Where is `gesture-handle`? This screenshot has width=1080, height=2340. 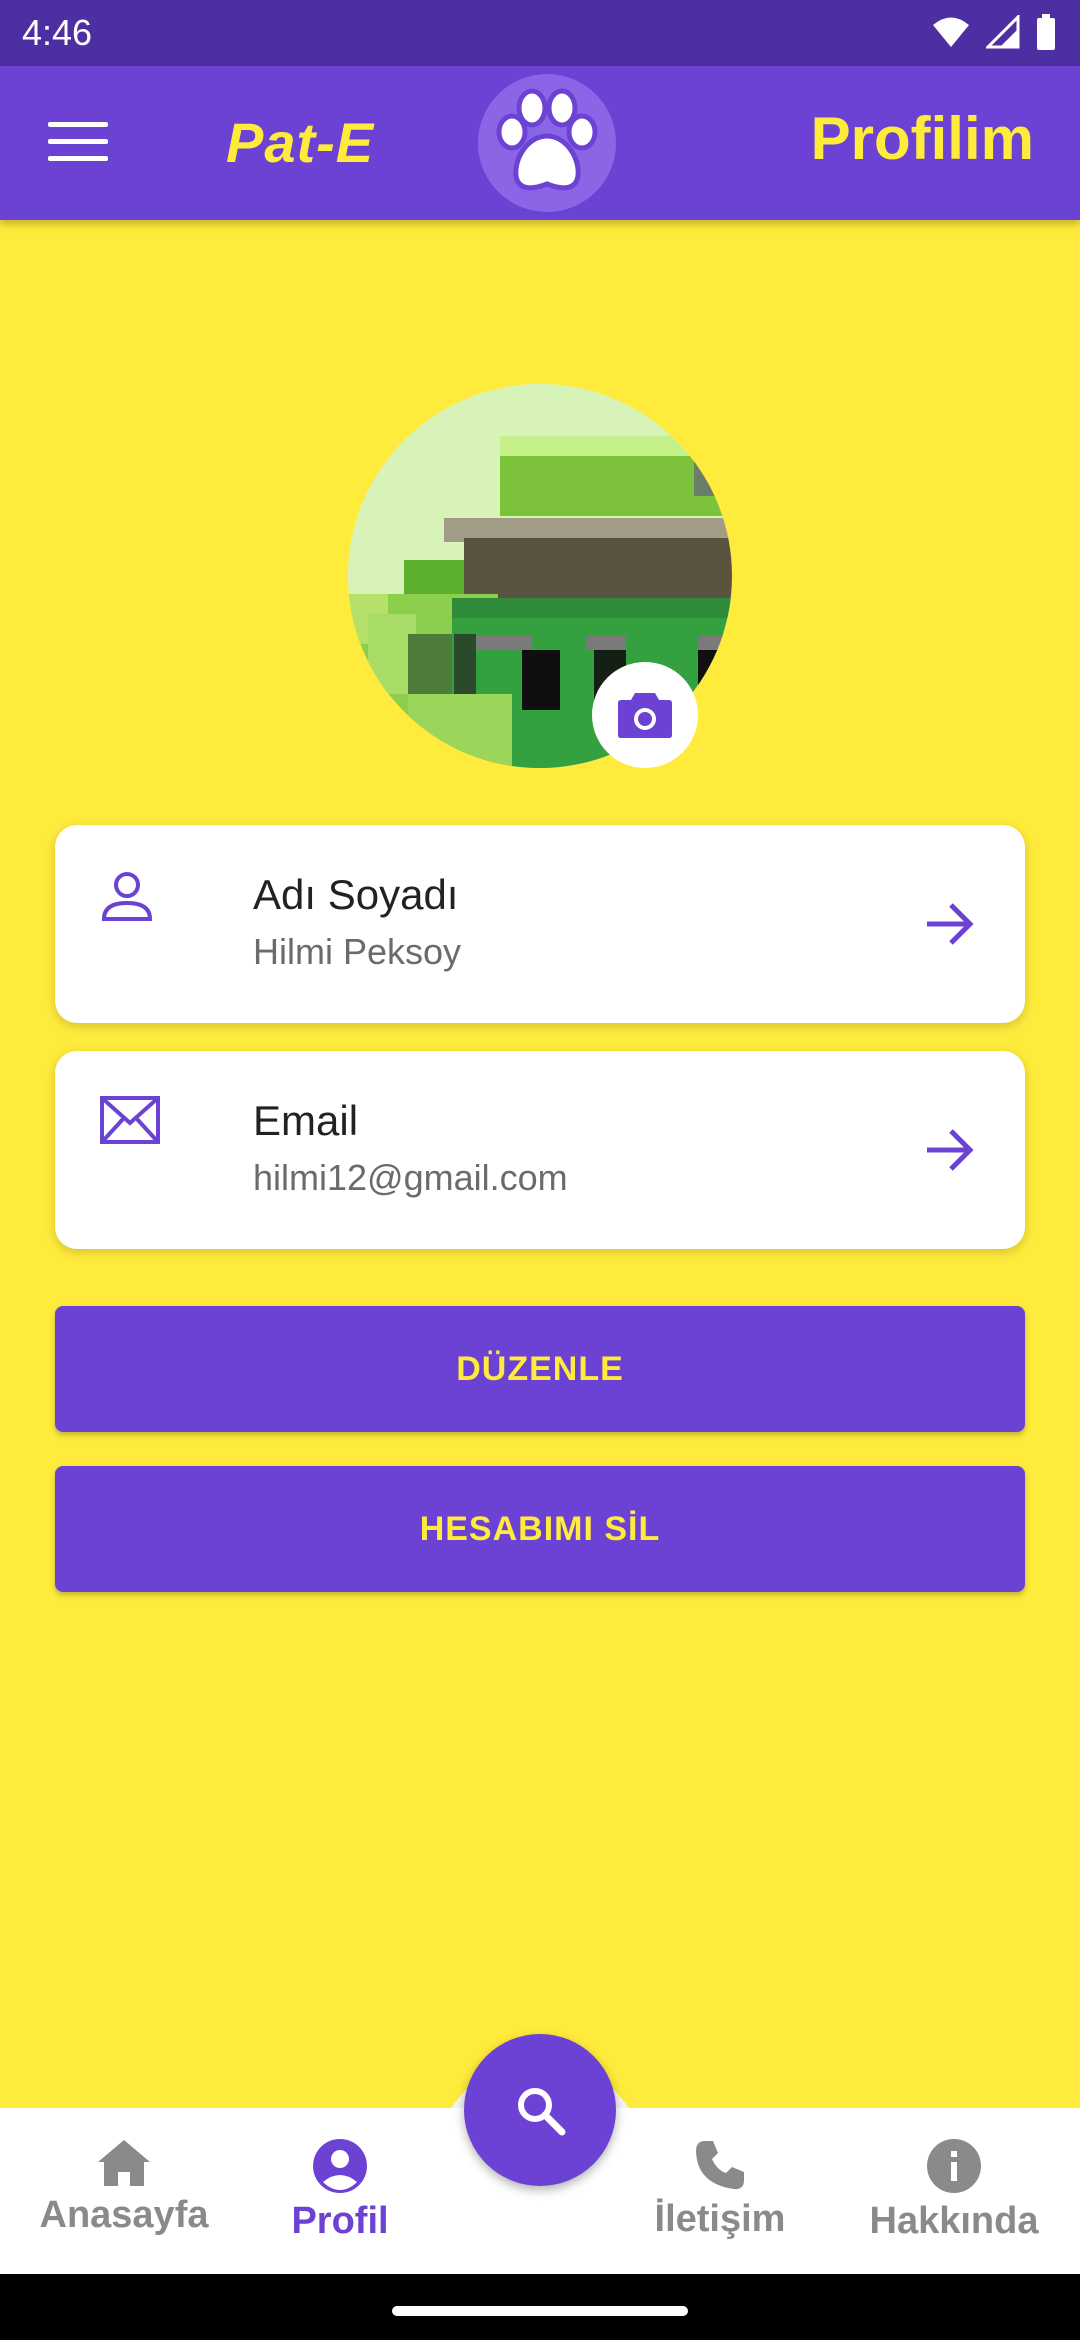 gesture-handle is located at coordinates (540, 2311).